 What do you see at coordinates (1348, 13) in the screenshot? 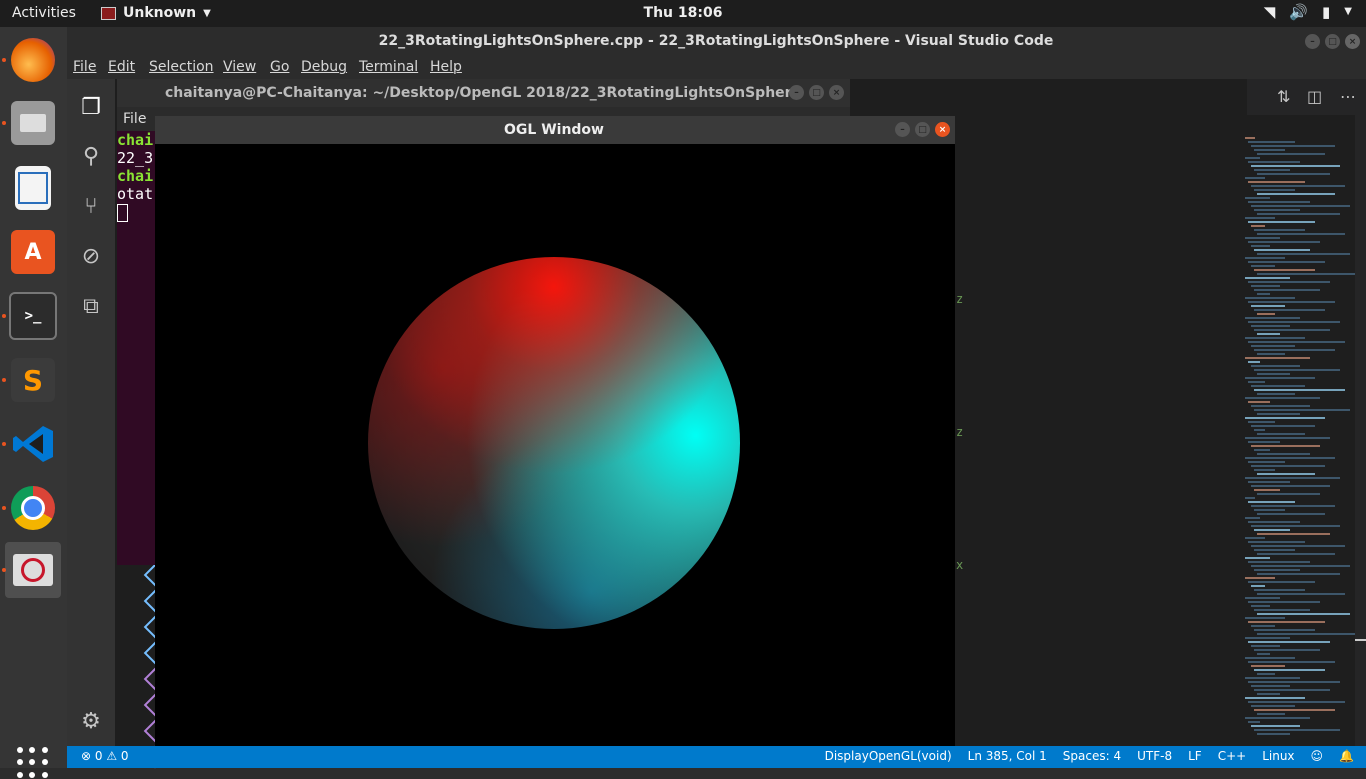
I see `chevron-down-icon: ▼` at bounding box center [1348, 13].